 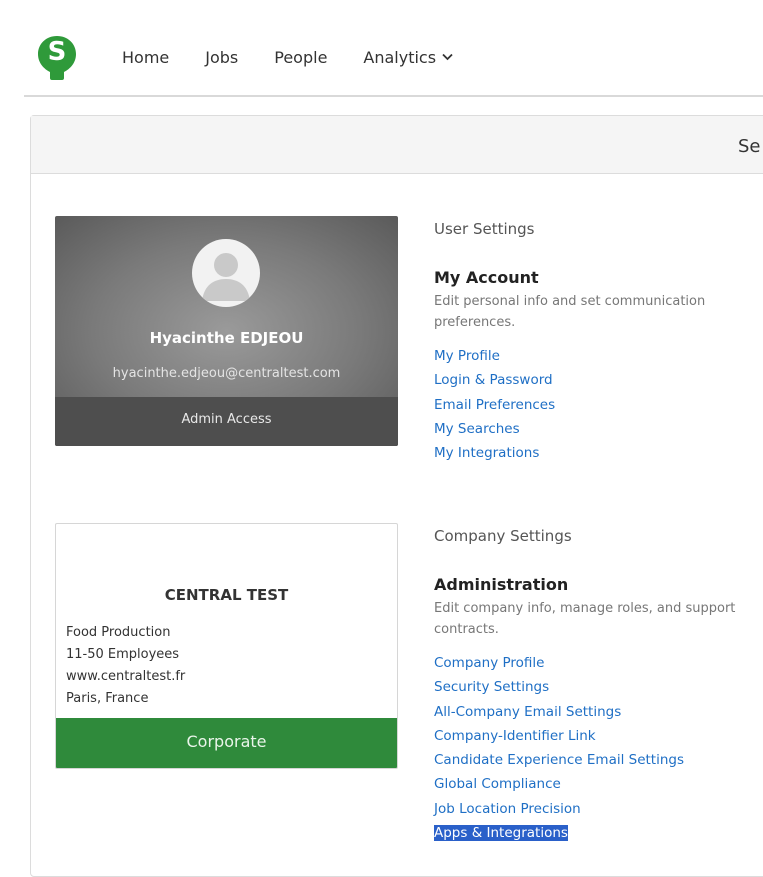 I want to click on nav-divider, so click(x=393, y=96).